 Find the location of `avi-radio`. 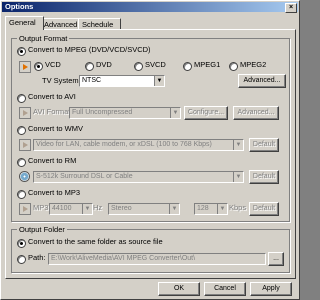

avi-radio is located at coordinates (21, 98).